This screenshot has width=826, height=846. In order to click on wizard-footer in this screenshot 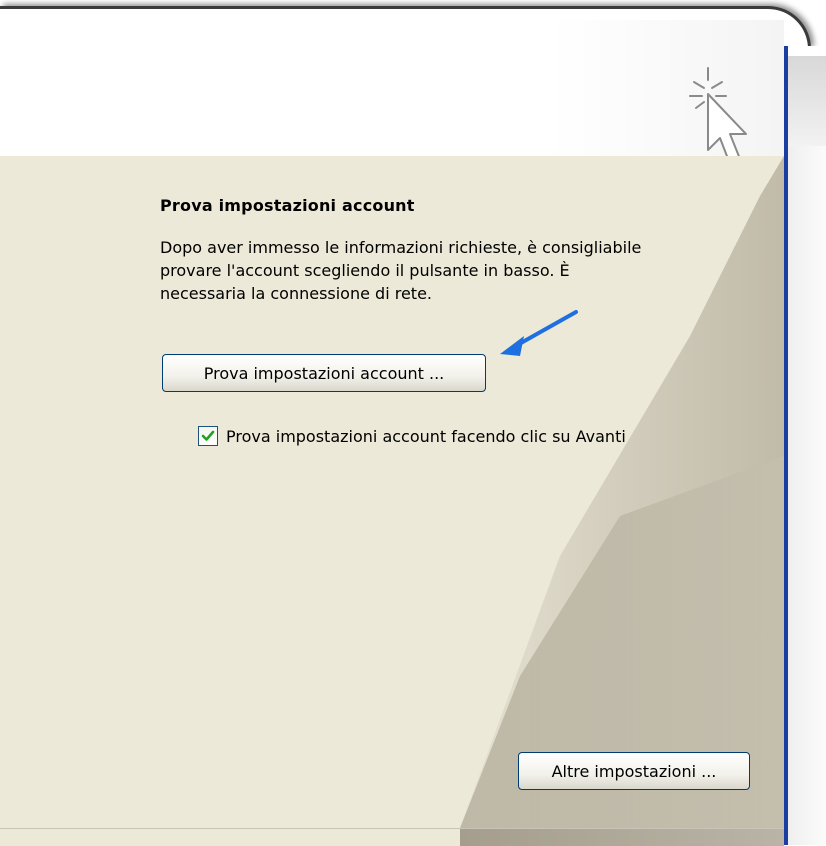, I will do `click(392, 837)`.